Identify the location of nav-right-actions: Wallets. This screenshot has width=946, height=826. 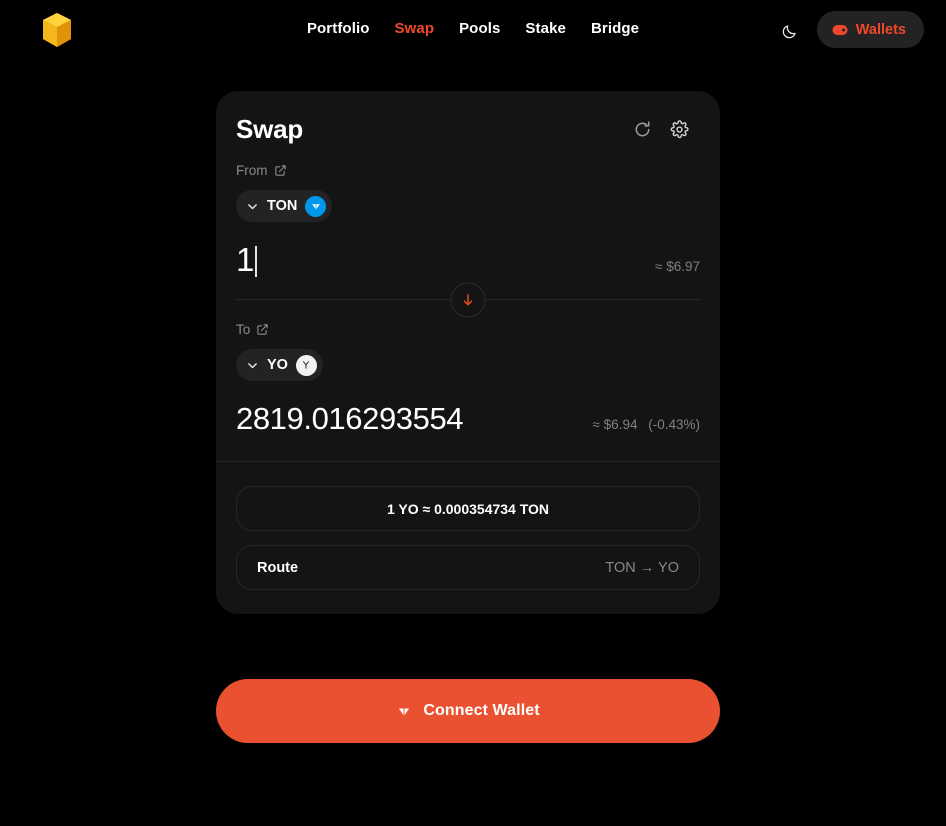
(849, 29).